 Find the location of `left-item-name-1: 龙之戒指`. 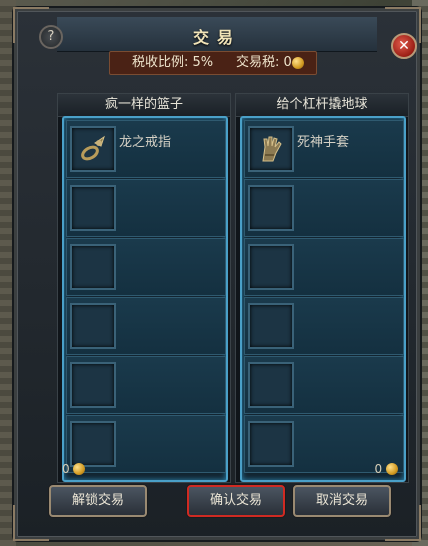

left-item-name-1: 龙之戒指 is located at coordinates (145, 142).